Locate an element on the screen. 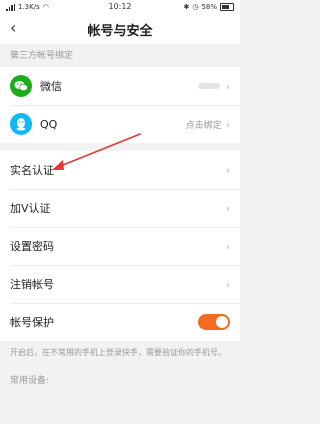 Image resolution: width=320 pixels, height=424 pixels. v-verification-row: 加V认证 › is located at coordinates (120, 208).